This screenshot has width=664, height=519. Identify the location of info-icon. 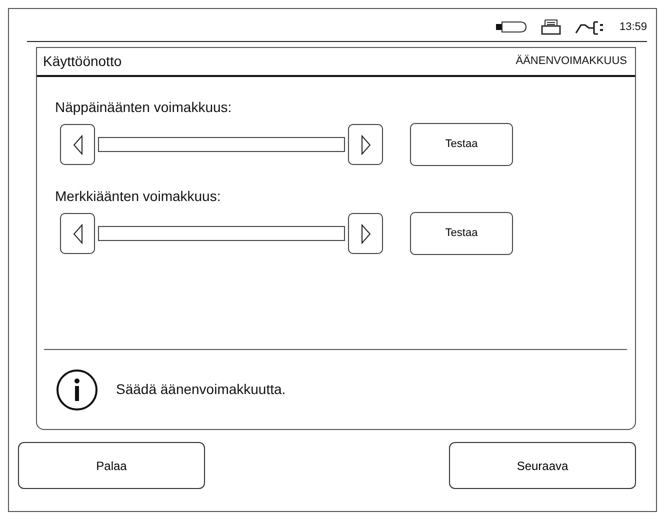
(77, 389).